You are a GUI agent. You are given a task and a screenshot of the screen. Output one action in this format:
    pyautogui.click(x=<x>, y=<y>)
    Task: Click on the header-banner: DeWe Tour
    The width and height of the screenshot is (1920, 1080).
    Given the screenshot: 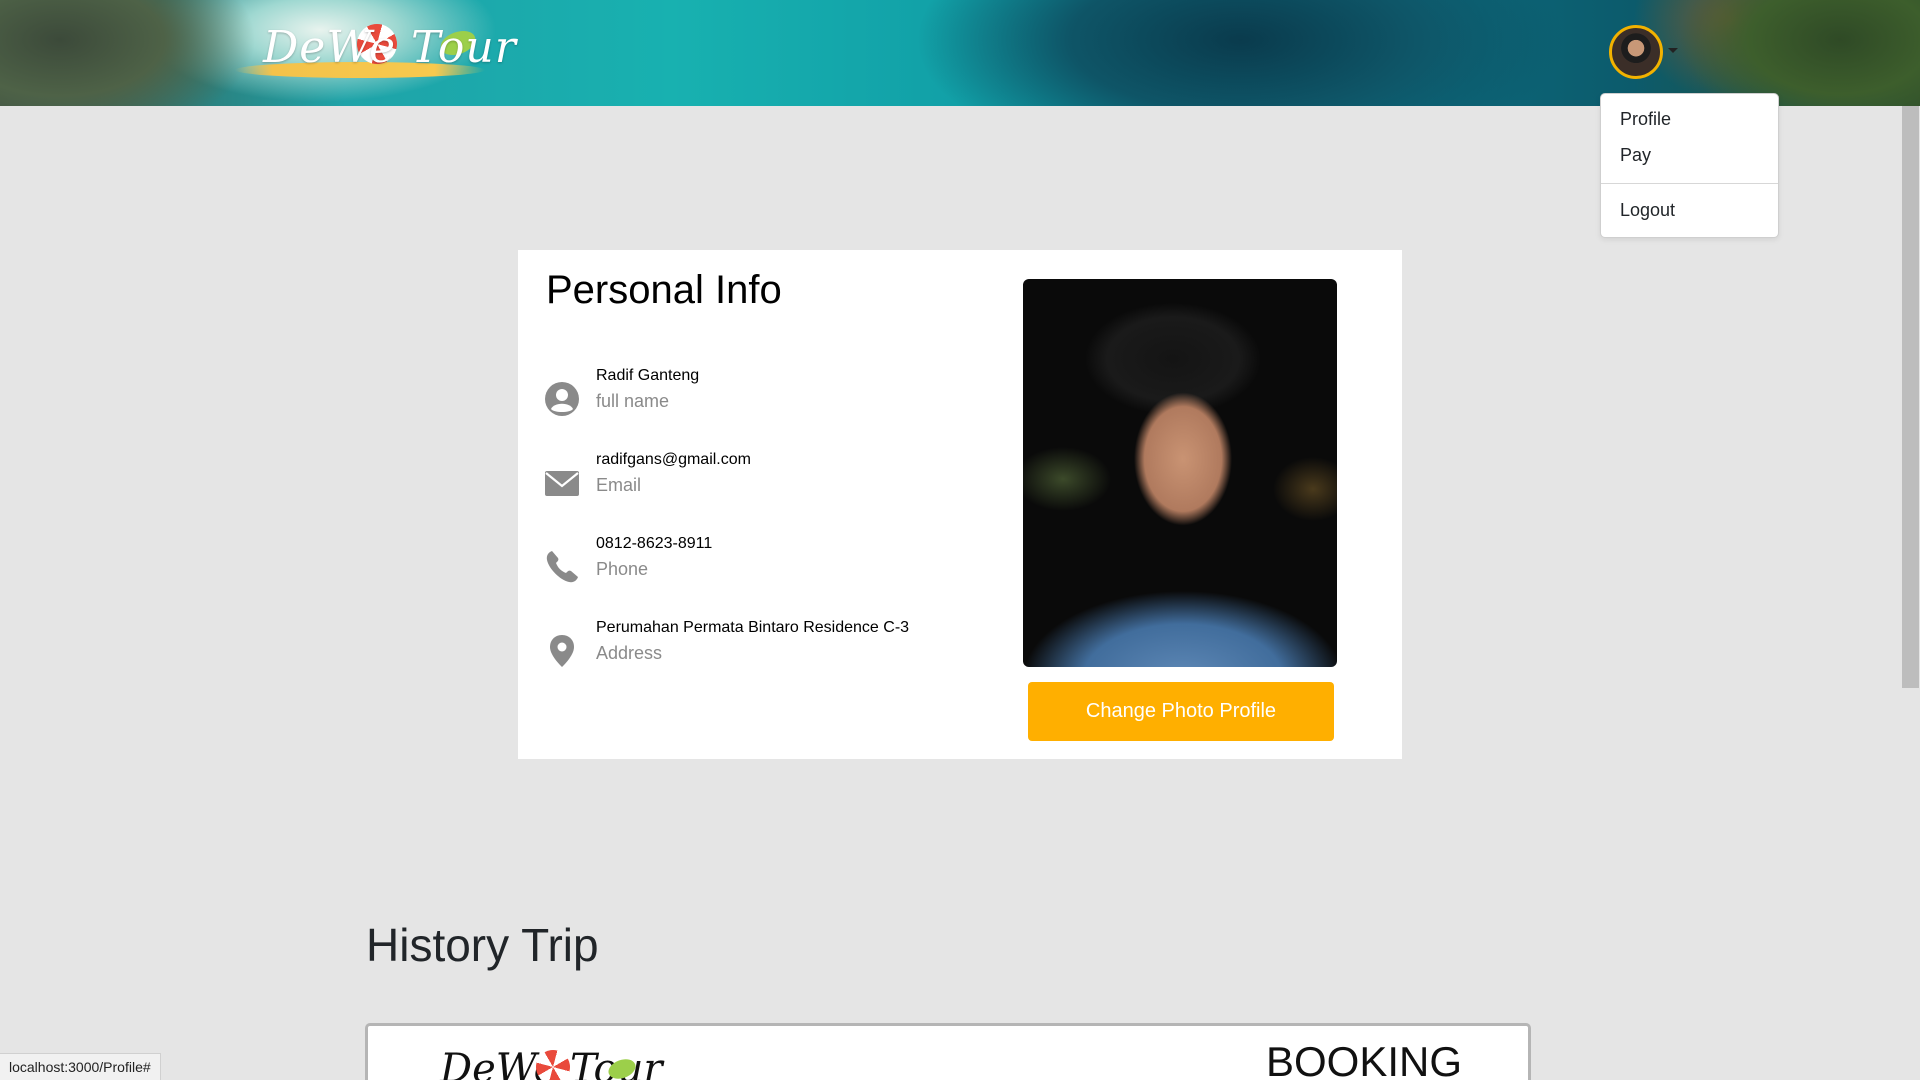 What is the action you would take?
    pyautogui.click(x=960, y=53)
    